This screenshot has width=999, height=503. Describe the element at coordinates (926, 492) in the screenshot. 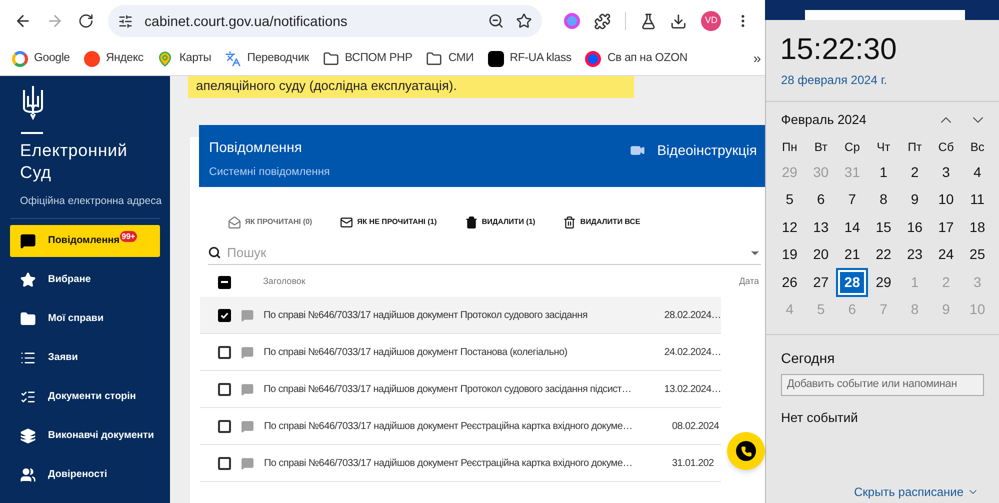

I see `hide-schedule-link: Скрыть расписание` at that location.